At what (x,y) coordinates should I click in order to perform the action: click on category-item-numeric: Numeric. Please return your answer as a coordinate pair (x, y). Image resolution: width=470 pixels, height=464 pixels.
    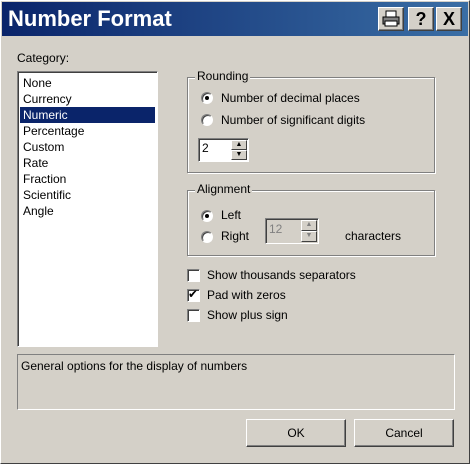
    Looking at the image, I should click on (87, 115).